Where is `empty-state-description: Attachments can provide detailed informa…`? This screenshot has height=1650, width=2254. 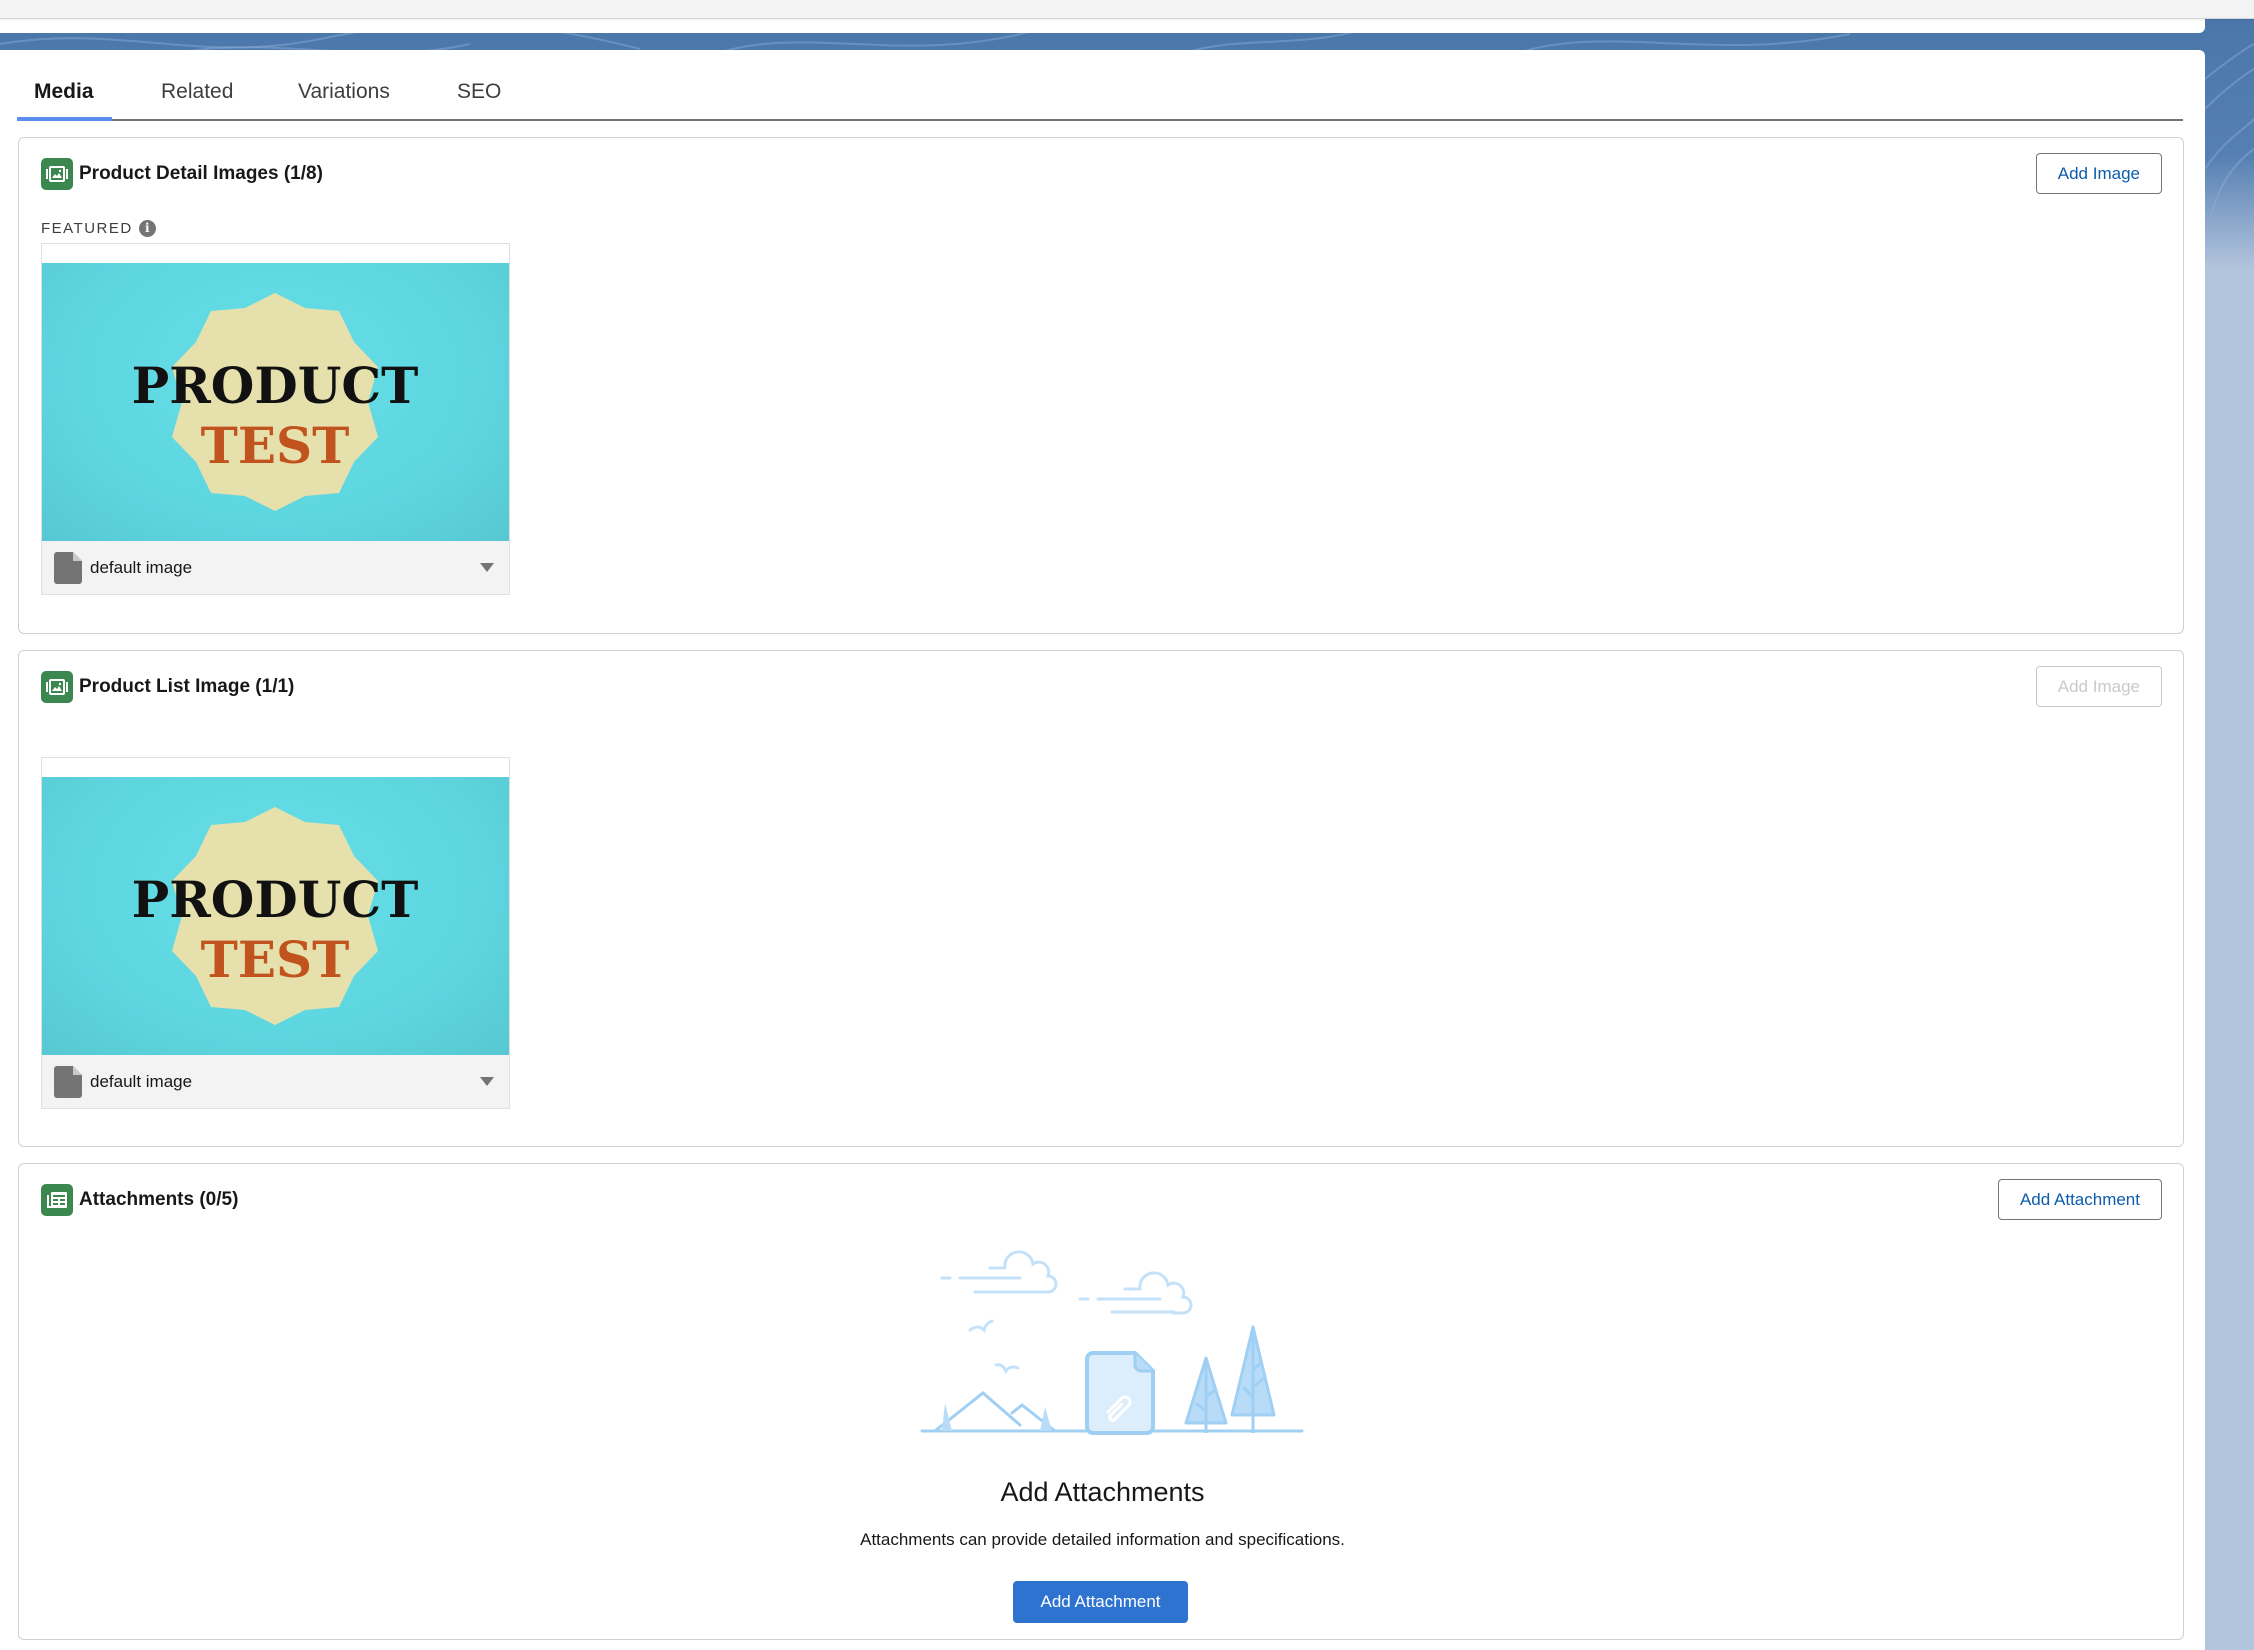 empty-state-description: Attachments can provide detailed informa… is located at coordinates (1102, 1539).